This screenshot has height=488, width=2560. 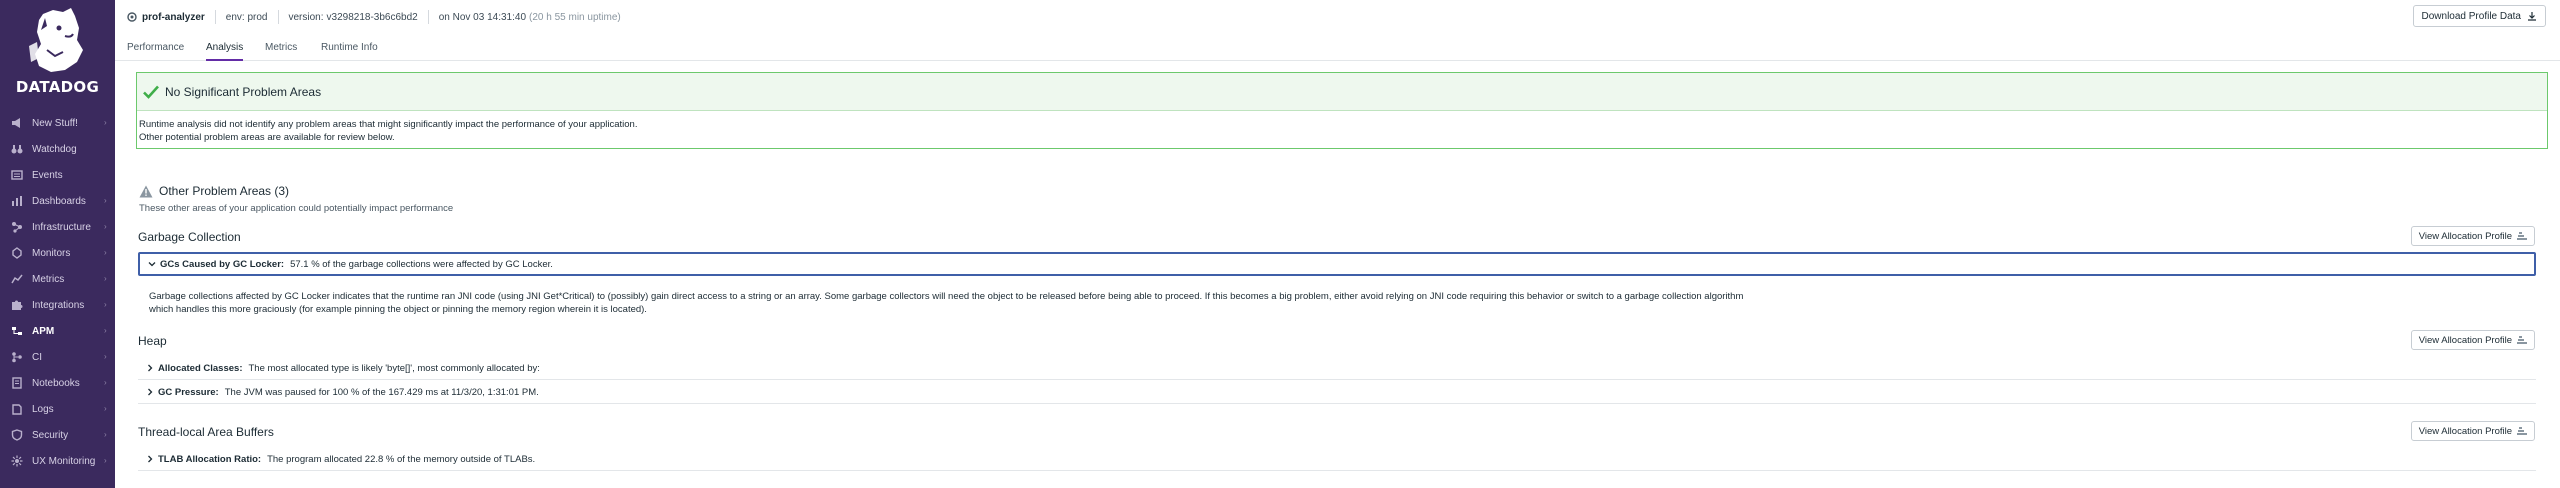 I want to click on sidebar-item-dashboards: Dashboards ›, so click(x=57, y=201).